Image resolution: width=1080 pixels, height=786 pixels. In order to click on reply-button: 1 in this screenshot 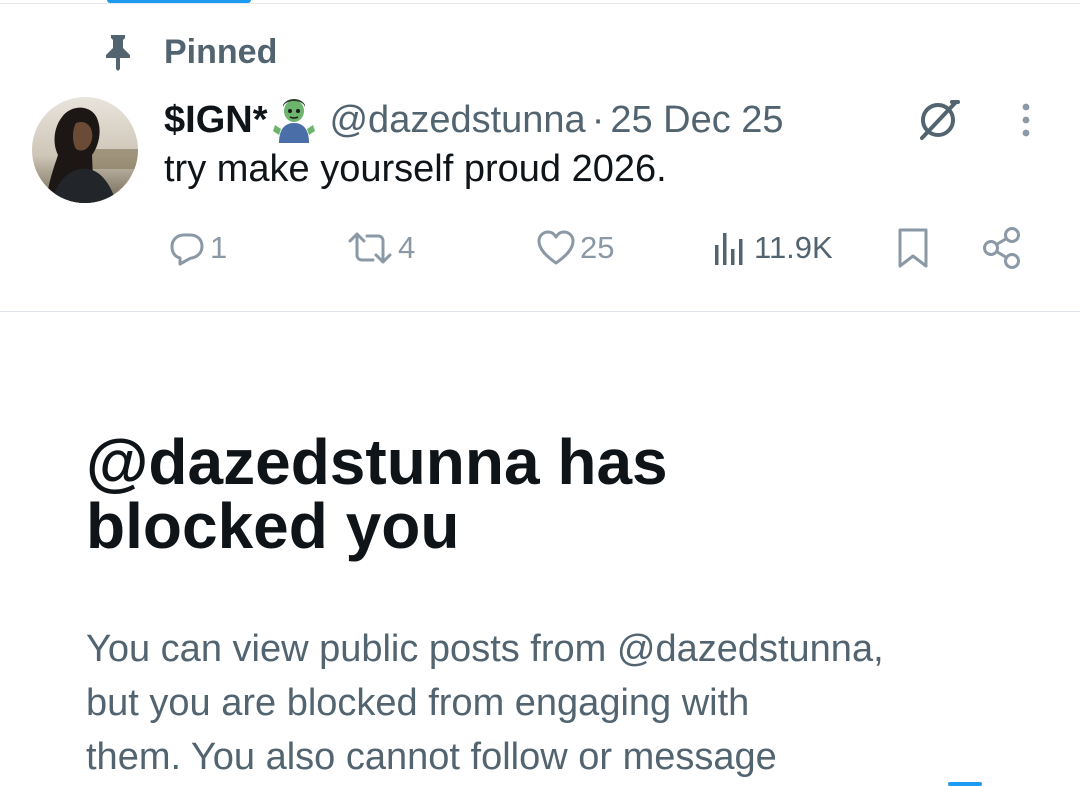, I will do `click(197, 248)`.